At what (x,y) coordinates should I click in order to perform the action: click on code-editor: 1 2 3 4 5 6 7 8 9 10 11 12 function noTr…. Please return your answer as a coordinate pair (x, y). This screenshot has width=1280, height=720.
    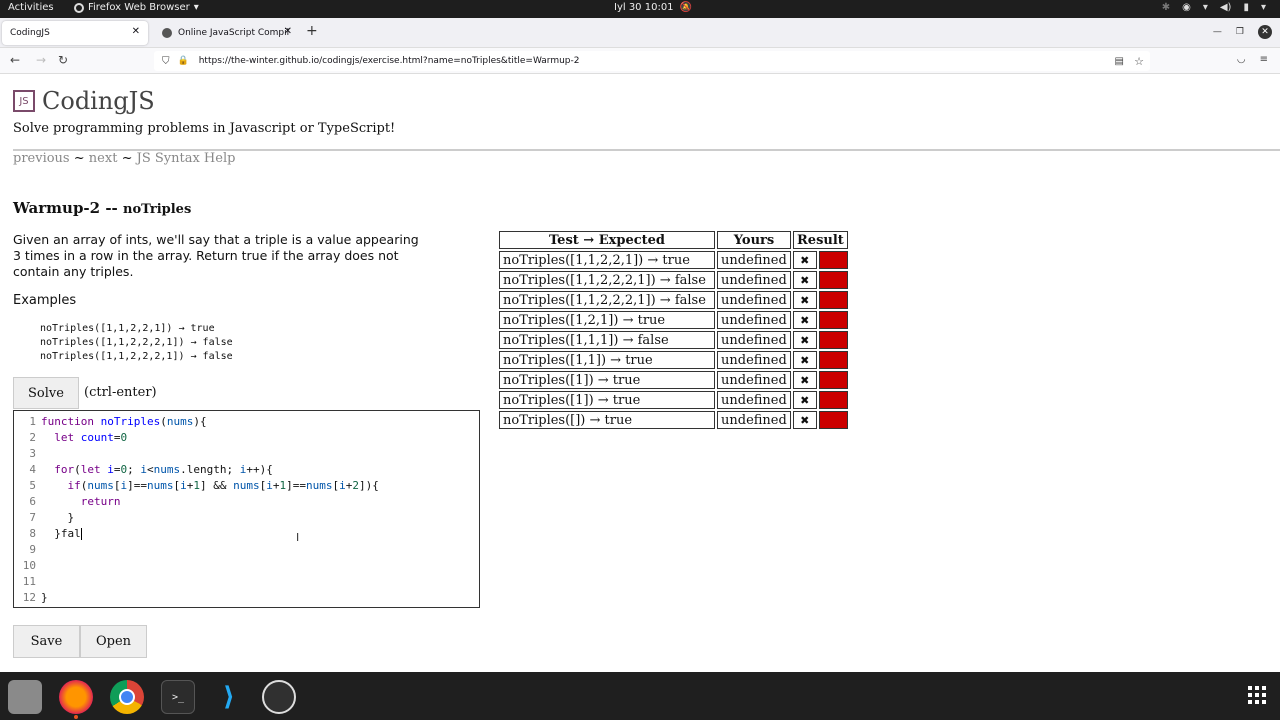
    Looking at the image, I should click on (246, 509).